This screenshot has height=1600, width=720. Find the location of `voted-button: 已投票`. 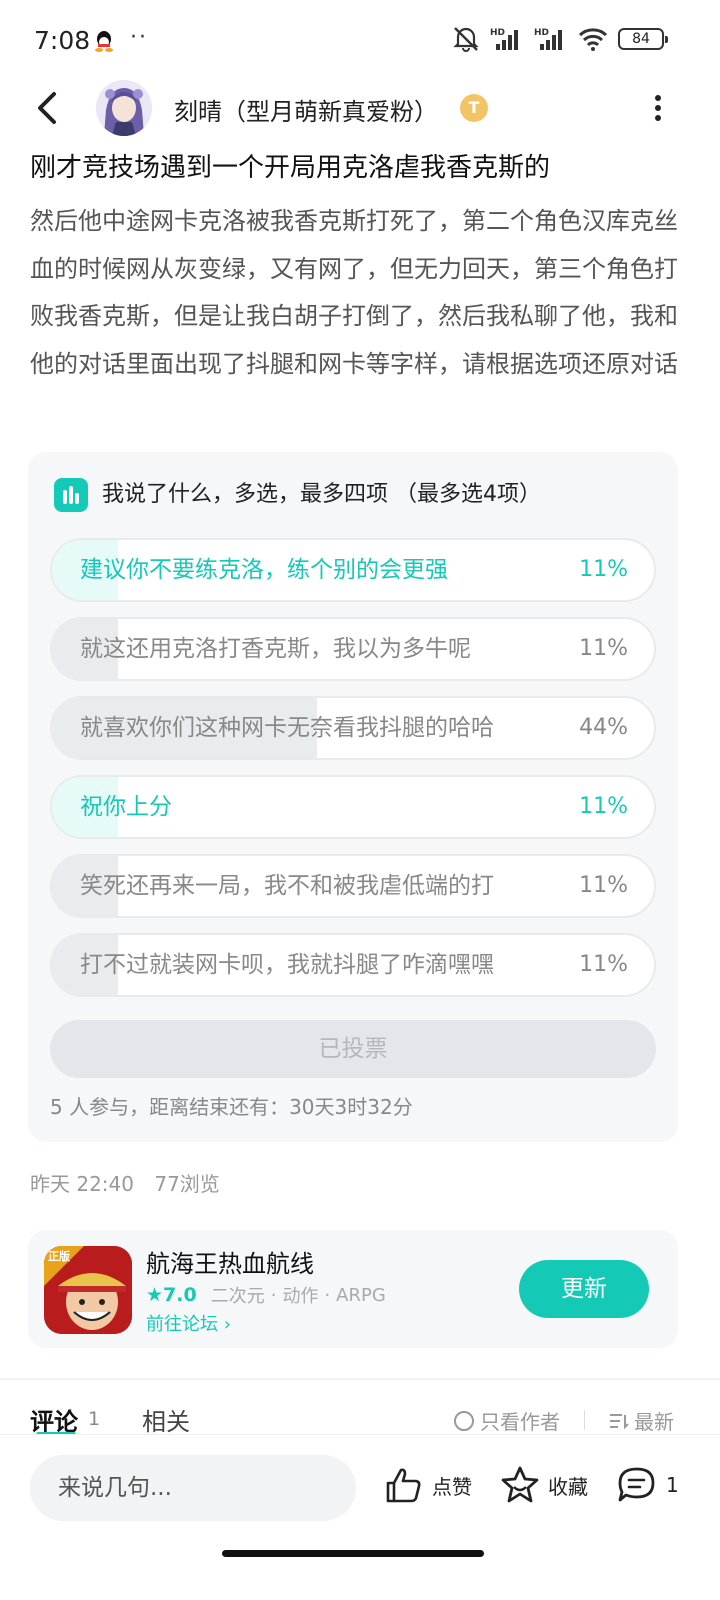

voted-button: 已投票 is located at coordinates (353, 1049).